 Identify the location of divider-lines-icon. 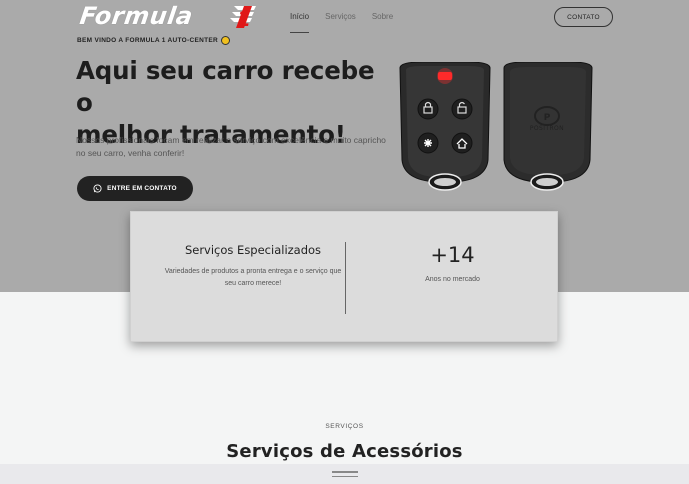
(345, 475).